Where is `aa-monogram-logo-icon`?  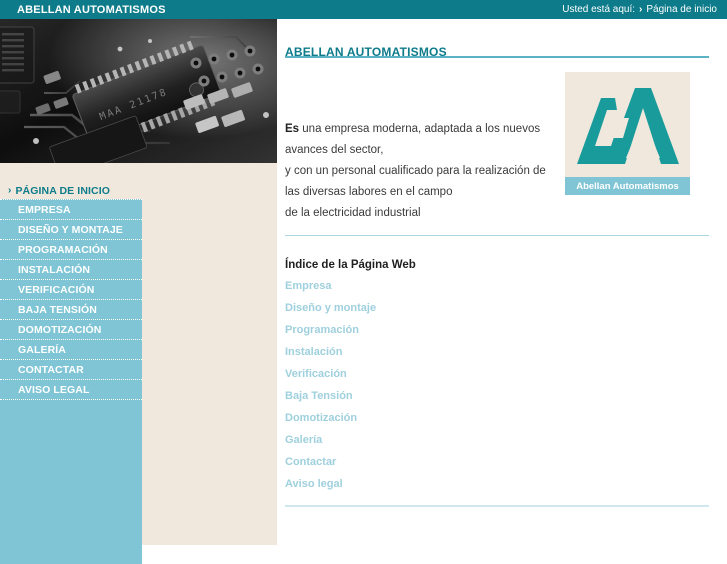 aa-monogram-logo-icon is located at coordinates (627, 124).